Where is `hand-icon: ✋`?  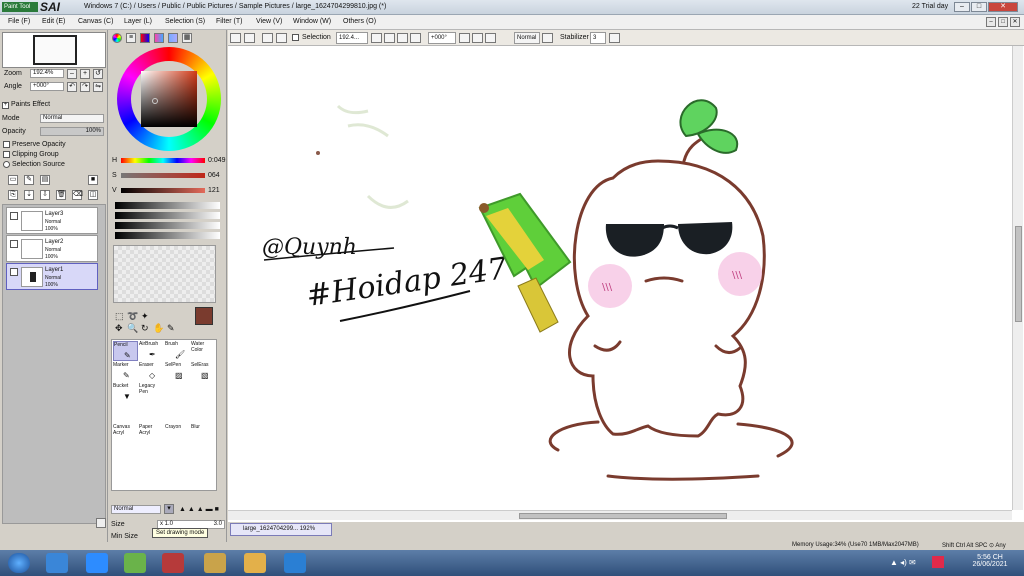 hand-icon: ✋ is located at coordinates (158, 328).